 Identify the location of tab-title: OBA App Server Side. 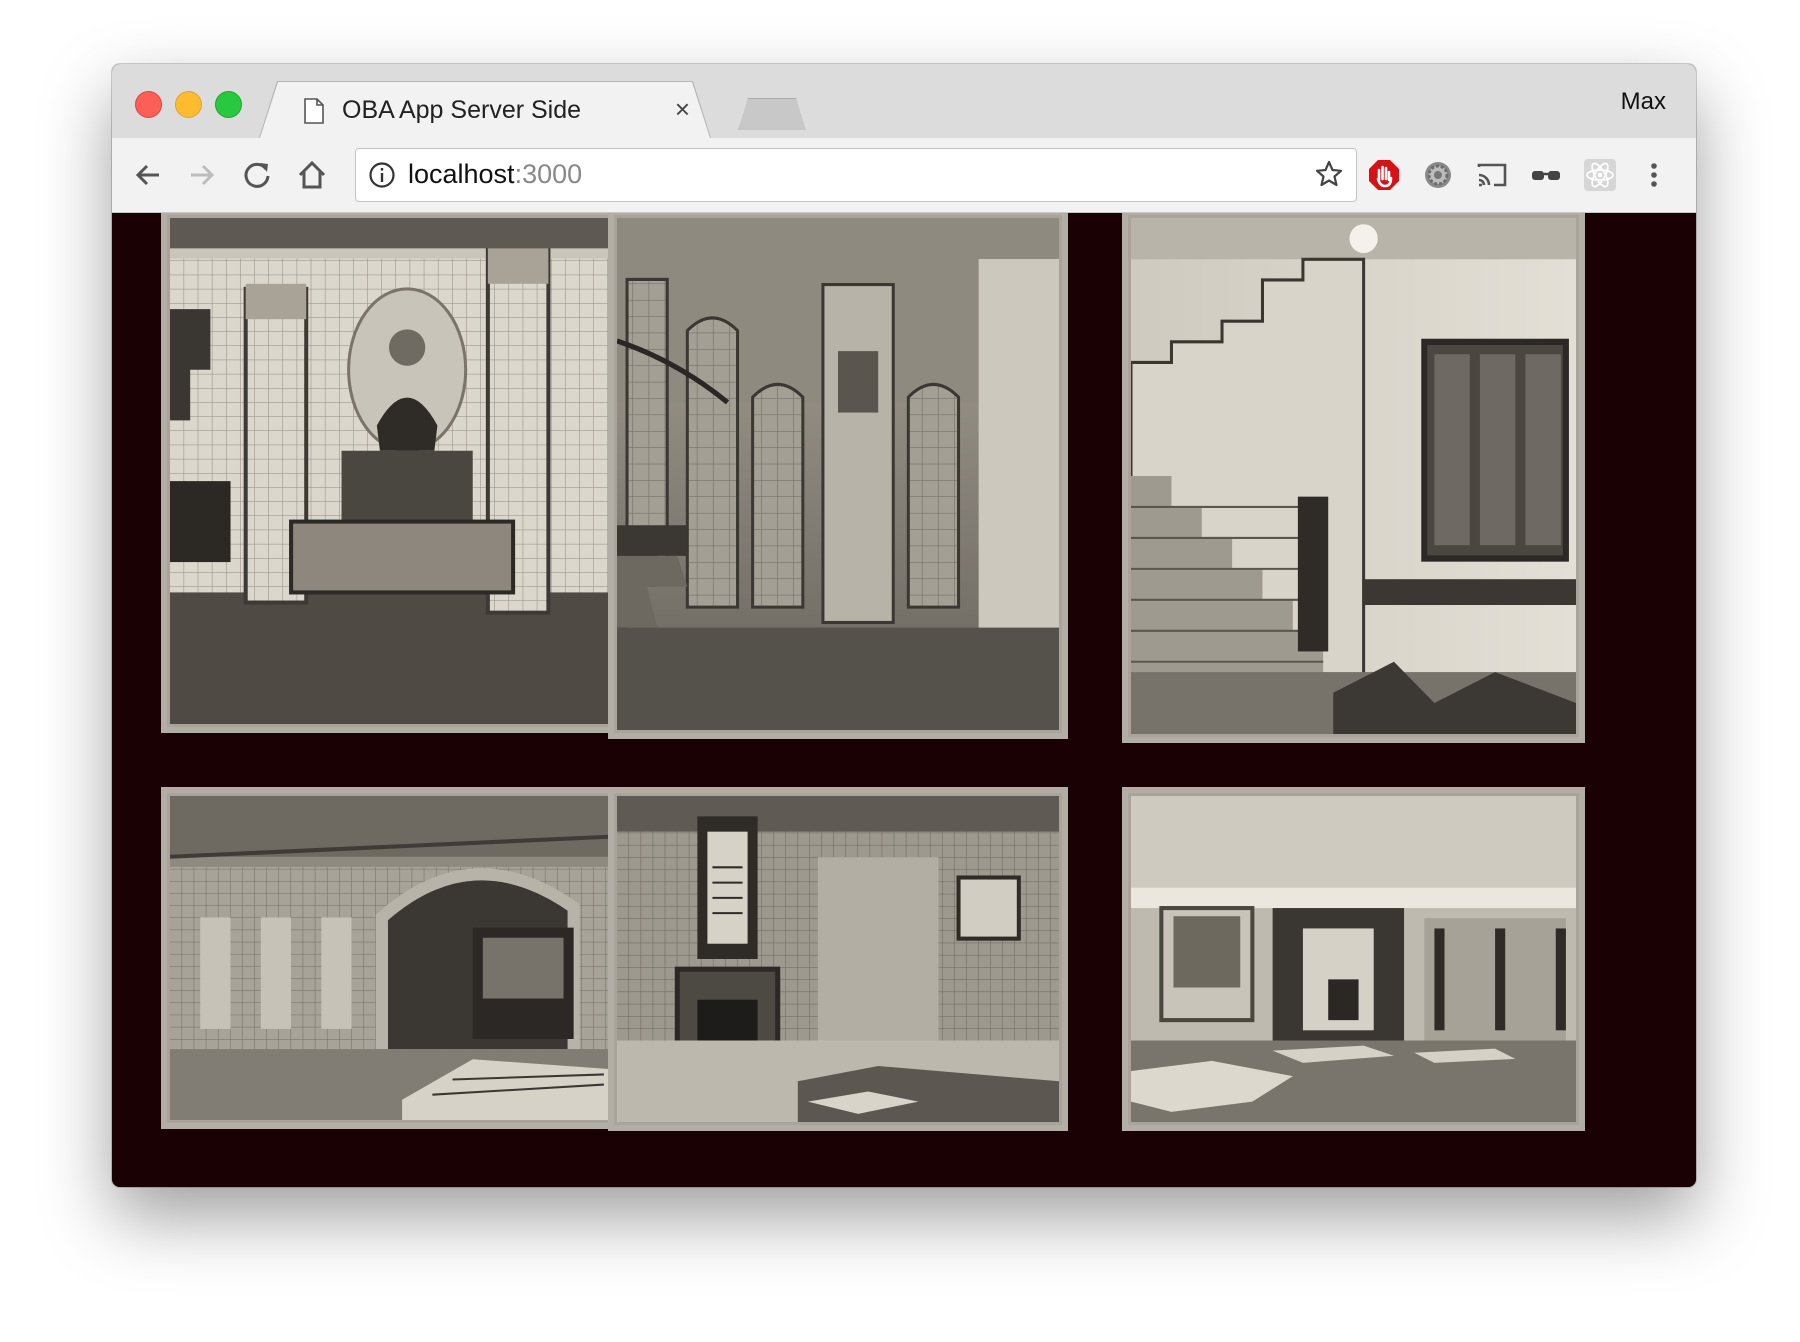
(462, 110).